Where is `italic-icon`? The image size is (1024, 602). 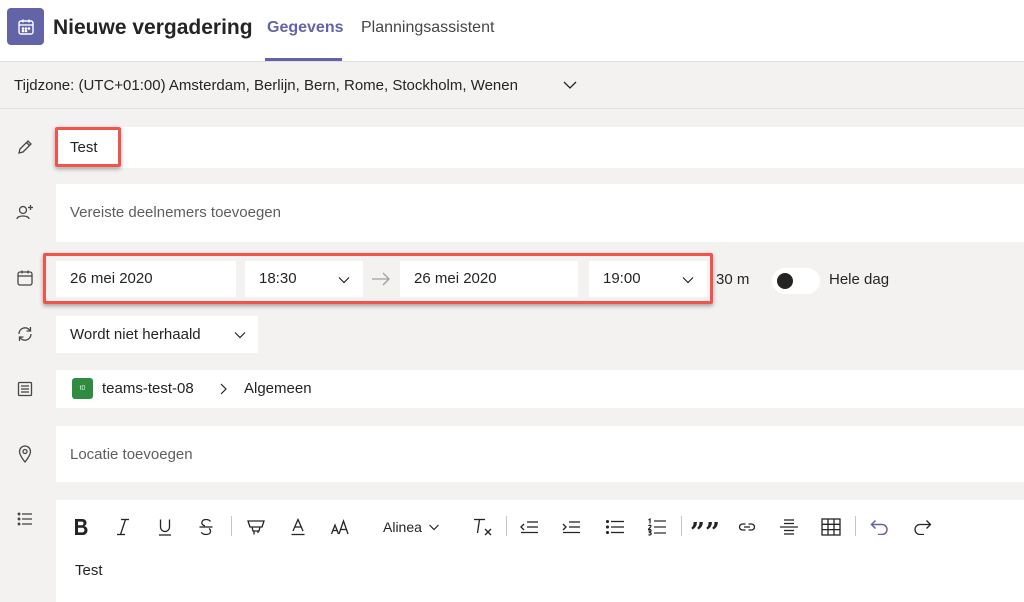
italic-icon is located at coordinates (123, 527).